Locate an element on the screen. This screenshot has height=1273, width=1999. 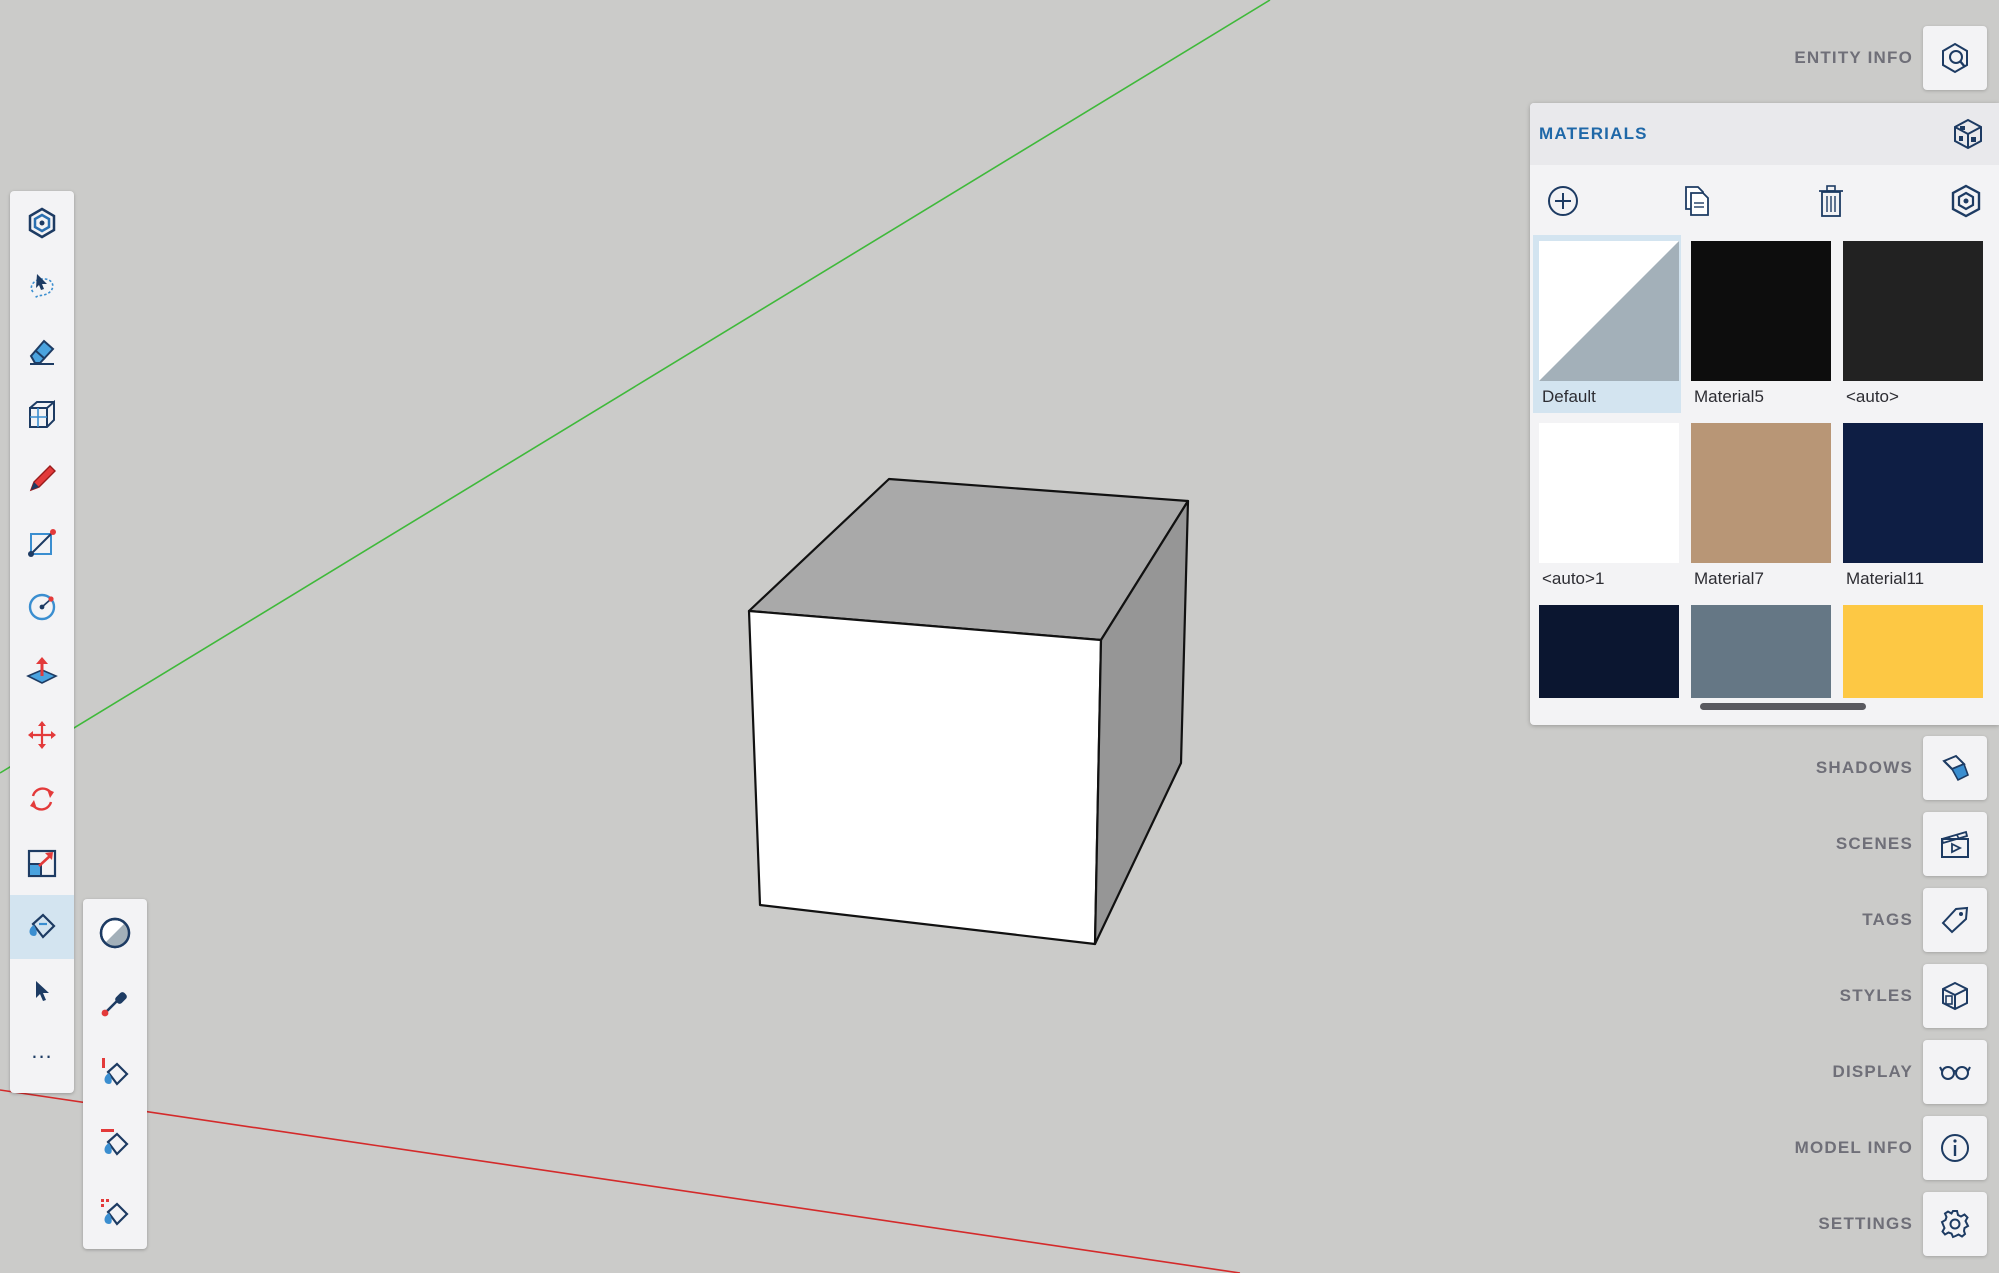
paint-adjacent-tool is located at coordinates (115, 1213).